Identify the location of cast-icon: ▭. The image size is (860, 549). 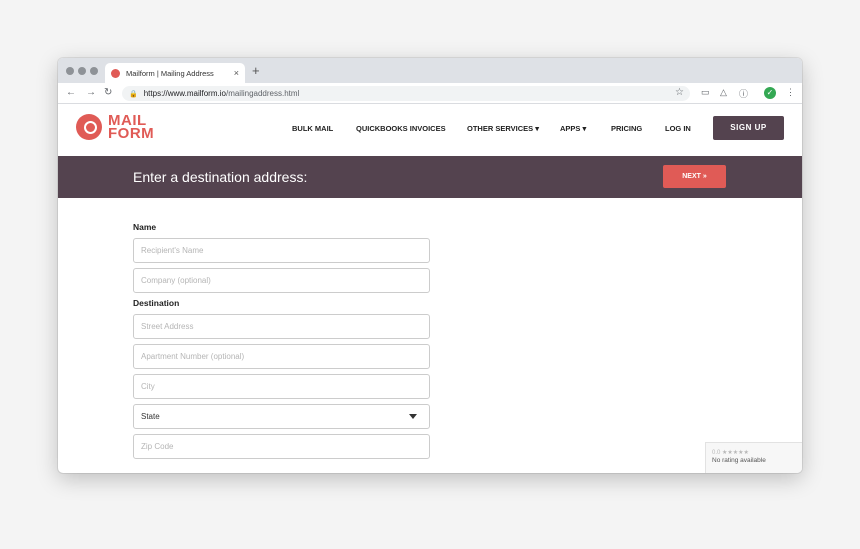
(705, 92).